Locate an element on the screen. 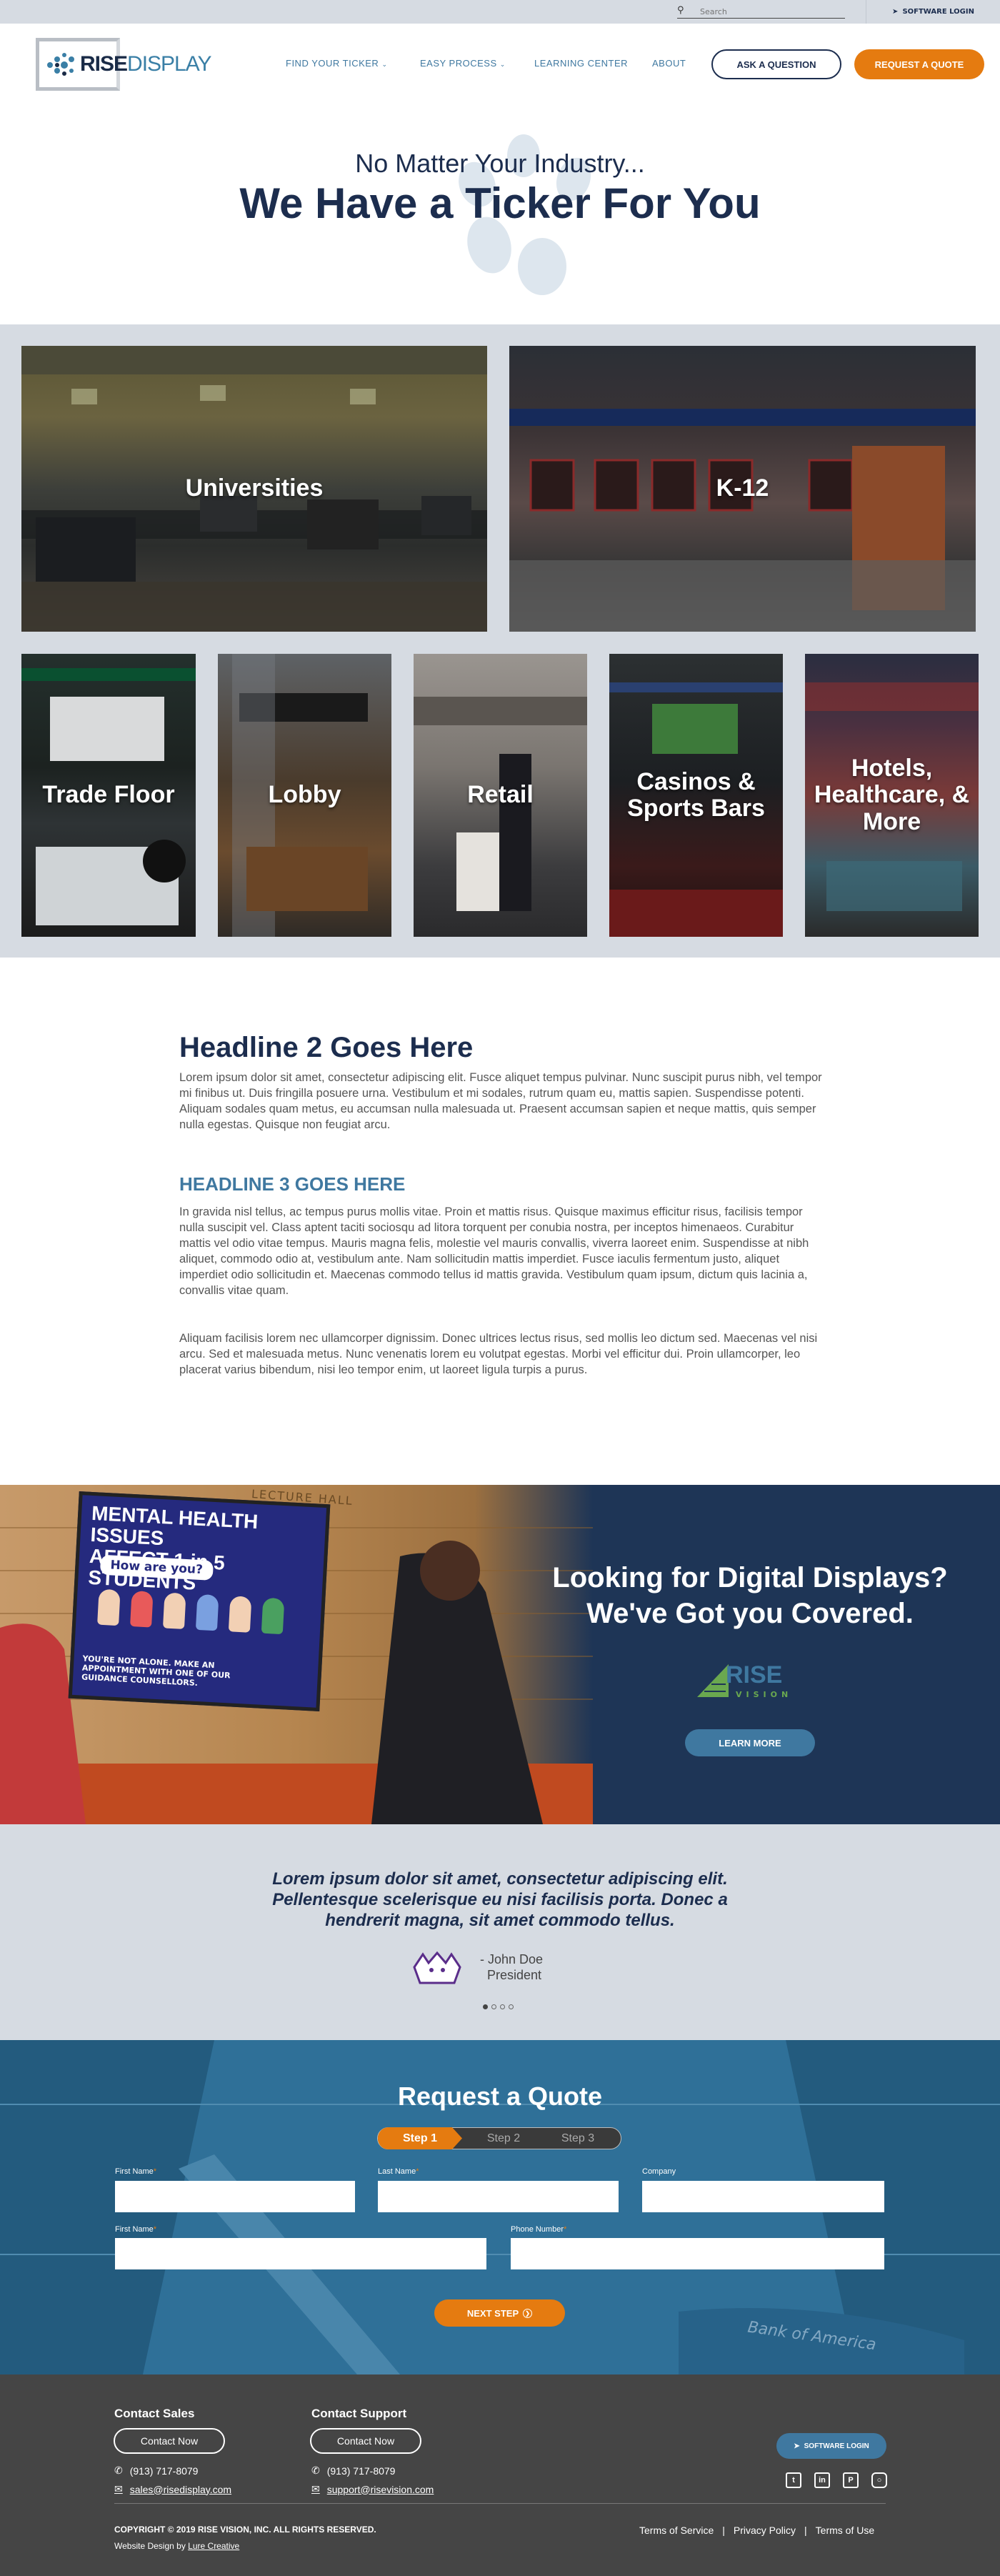 The width and height of the screenshot is (1000, 2576). learn-more-button: LEARN MORE is located at coordinates (750, 1742).